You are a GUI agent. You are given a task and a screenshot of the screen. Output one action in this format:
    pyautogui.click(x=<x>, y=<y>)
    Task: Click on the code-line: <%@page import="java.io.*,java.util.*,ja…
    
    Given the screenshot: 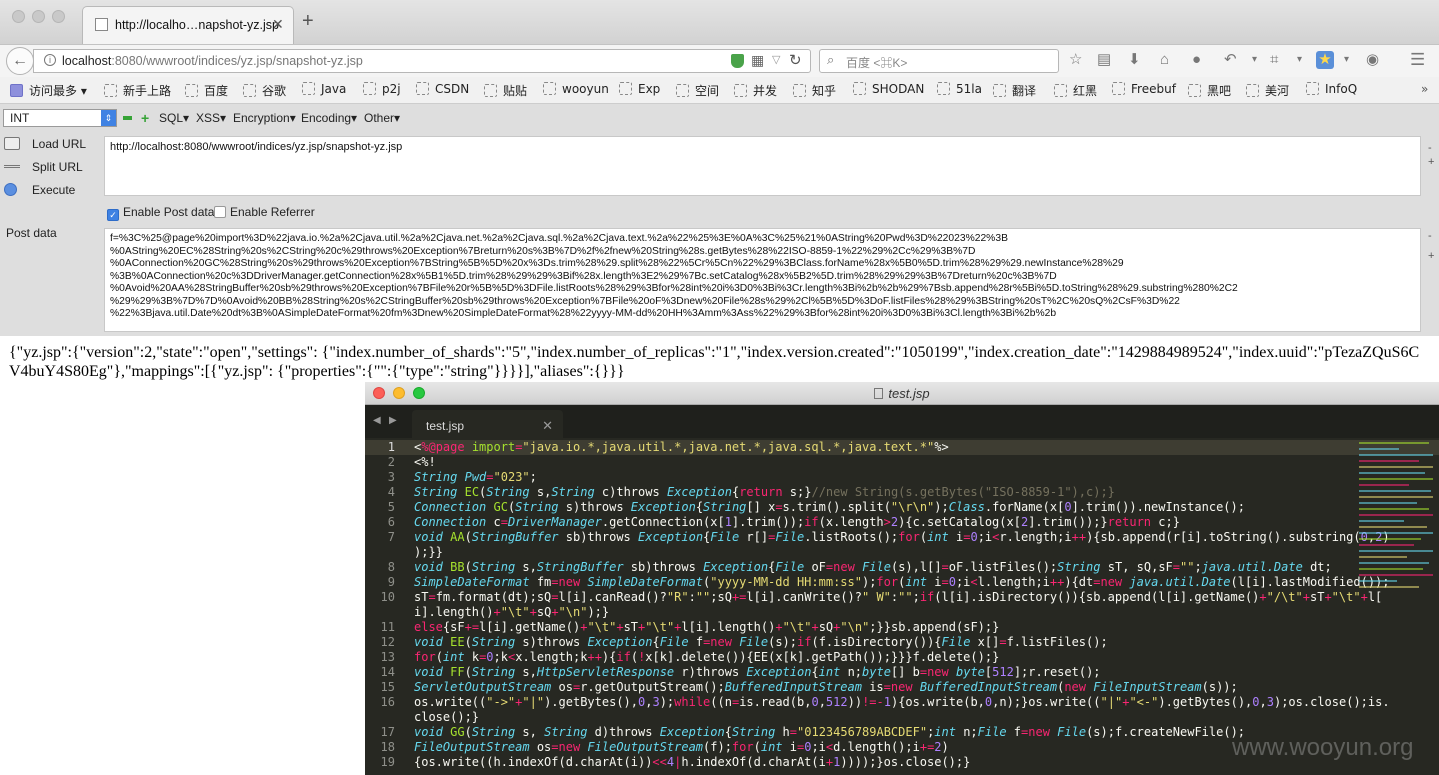 What is the action you would take?
    pyautogui.click(x=681, y=447)
    